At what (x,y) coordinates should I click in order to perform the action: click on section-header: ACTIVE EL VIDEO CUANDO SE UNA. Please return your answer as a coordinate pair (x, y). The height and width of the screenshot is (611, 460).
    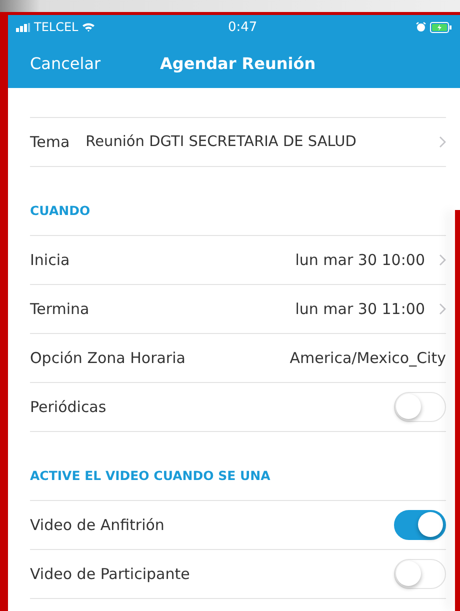
    Looking at the image, I should click on (150, 475).